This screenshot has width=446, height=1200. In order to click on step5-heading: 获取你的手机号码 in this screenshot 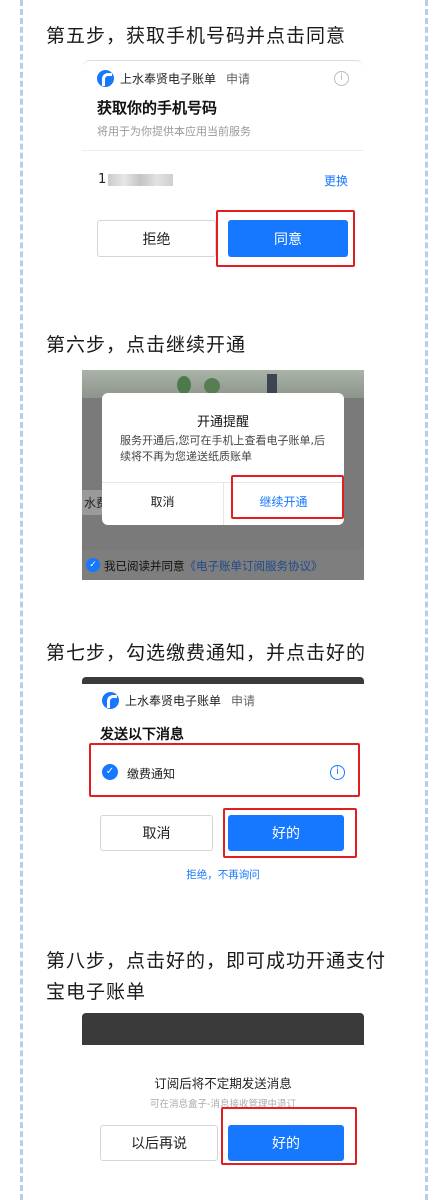, I will do `click(157, 108)`.